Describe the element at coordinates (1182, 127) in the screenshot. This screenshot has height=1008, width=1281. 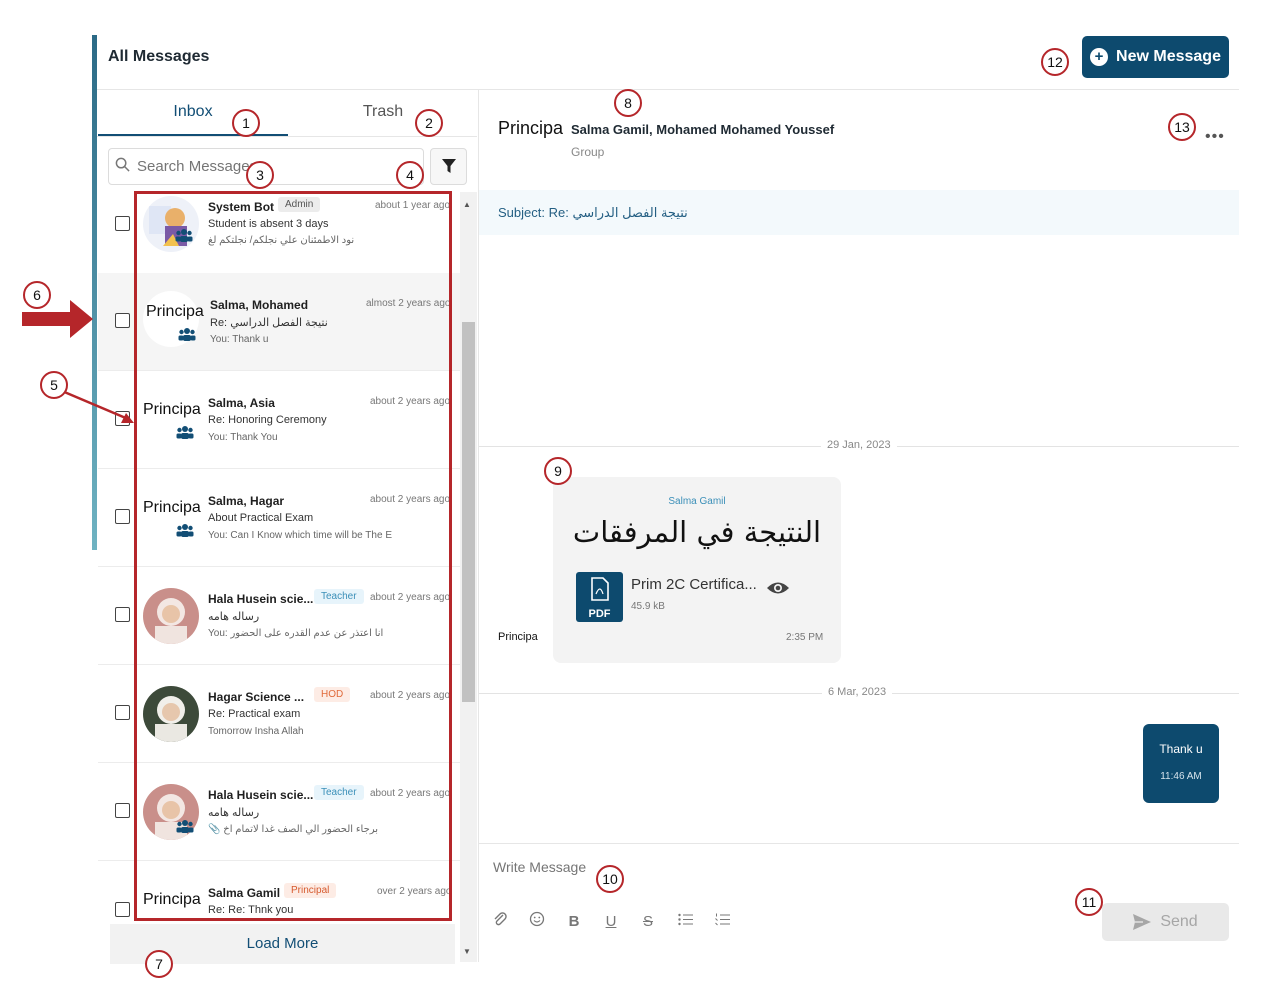
I see `callout-13: 13` at that location.